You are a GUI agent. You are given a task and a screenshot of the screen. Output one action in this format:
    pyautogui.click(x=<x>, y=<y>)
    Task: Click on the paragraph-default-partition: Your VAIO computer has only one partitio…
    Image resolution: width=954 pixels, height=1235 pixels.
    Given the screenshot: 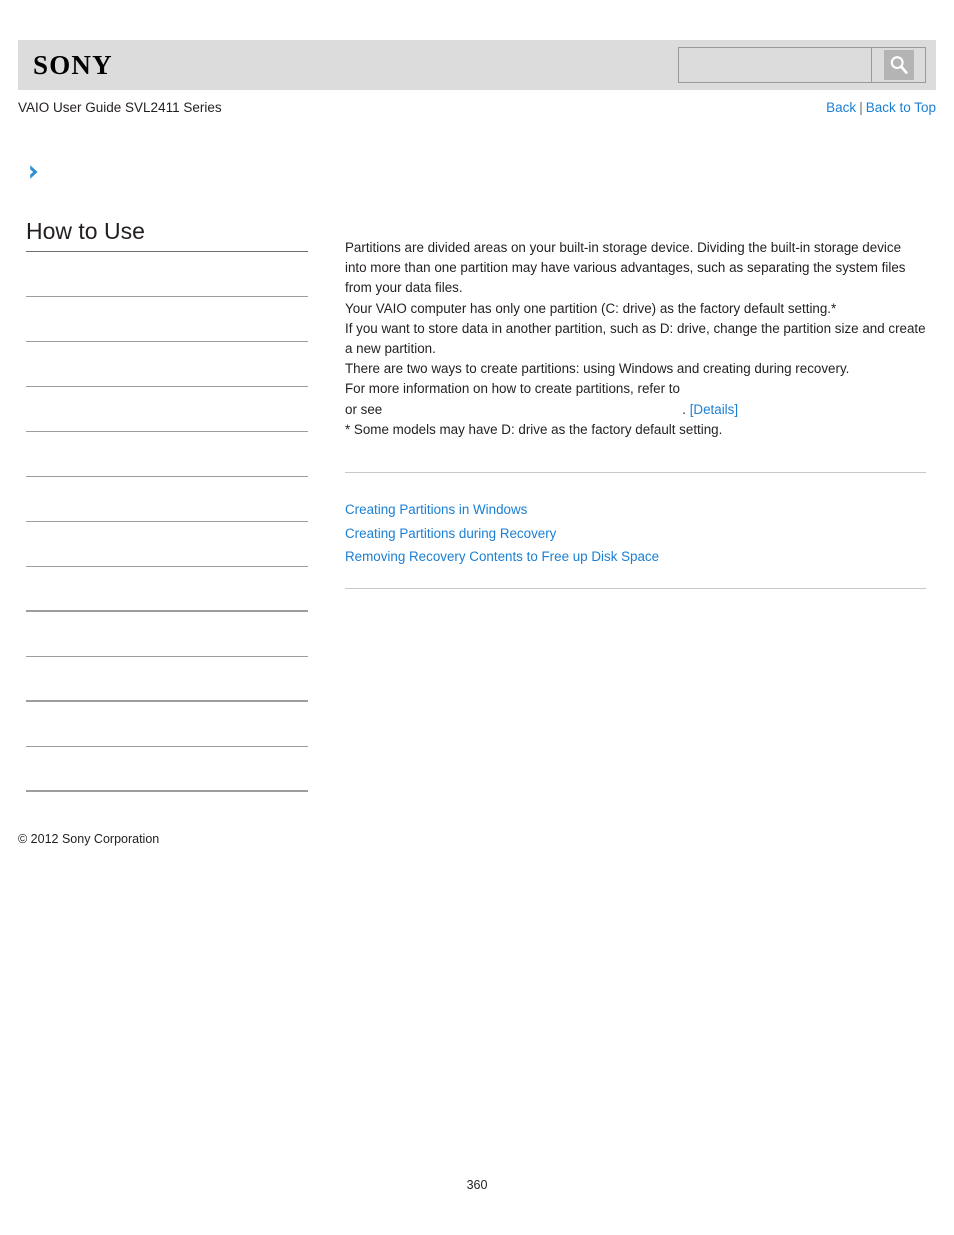 What is the action you would take?
    pyautogui.click(x=591, y=308)
    